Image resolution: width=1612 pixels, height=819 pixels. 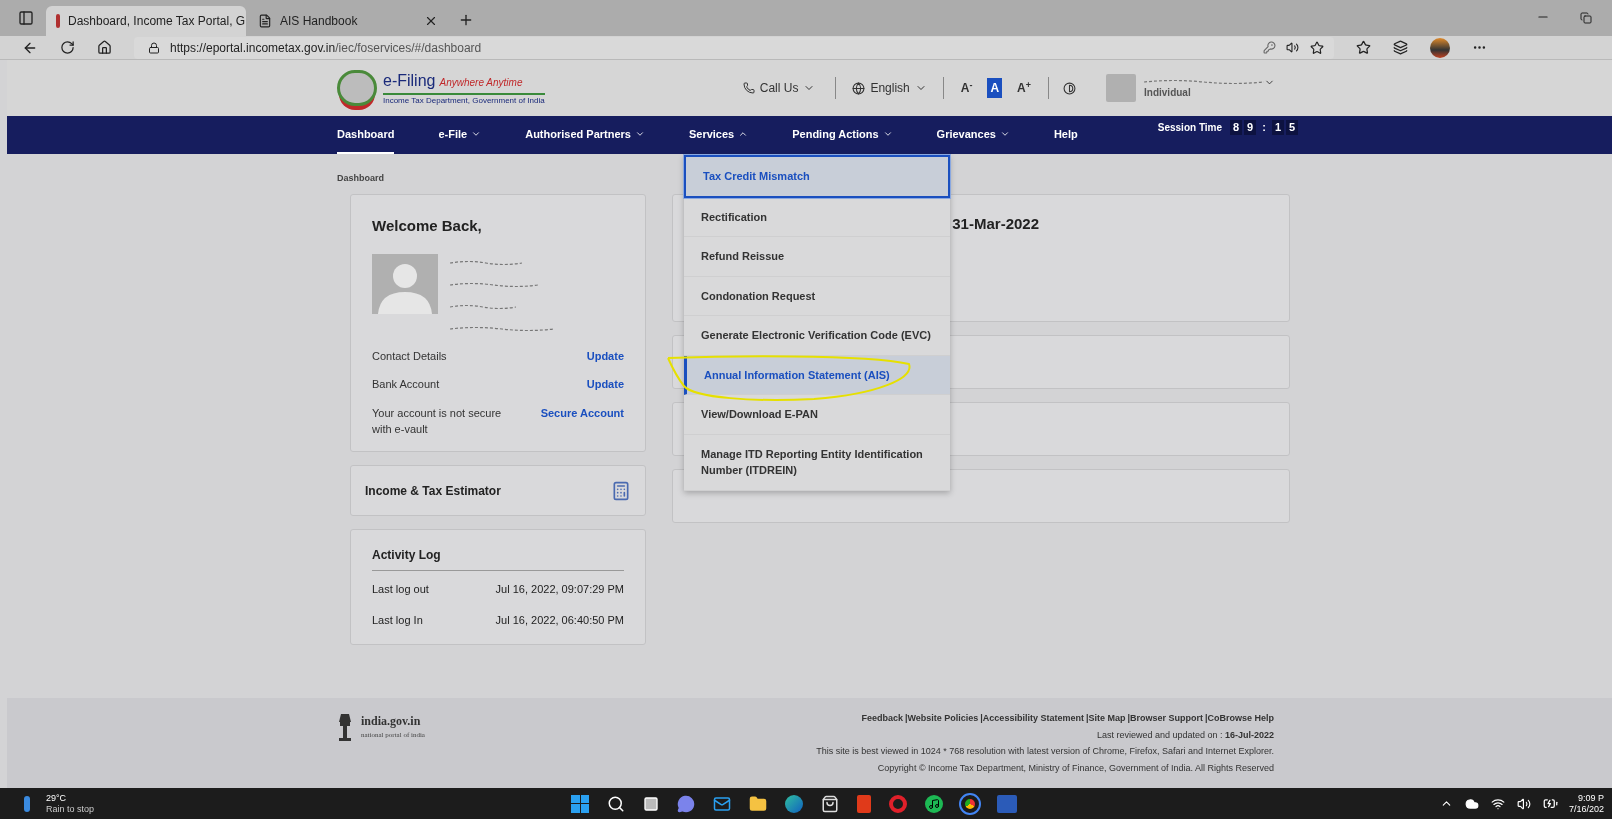 I want to click on folder-icon, so click(x=758, y=803).